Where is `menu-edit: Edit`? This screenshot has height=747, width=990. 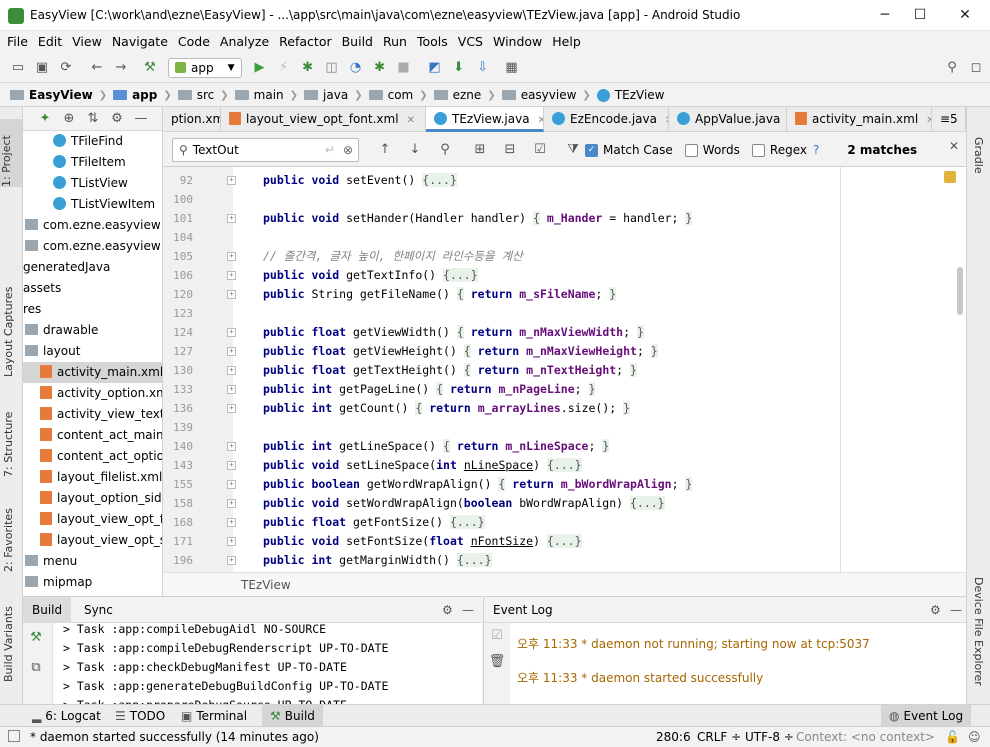 menu-edit: Edit is located at coordinates (50, 42).